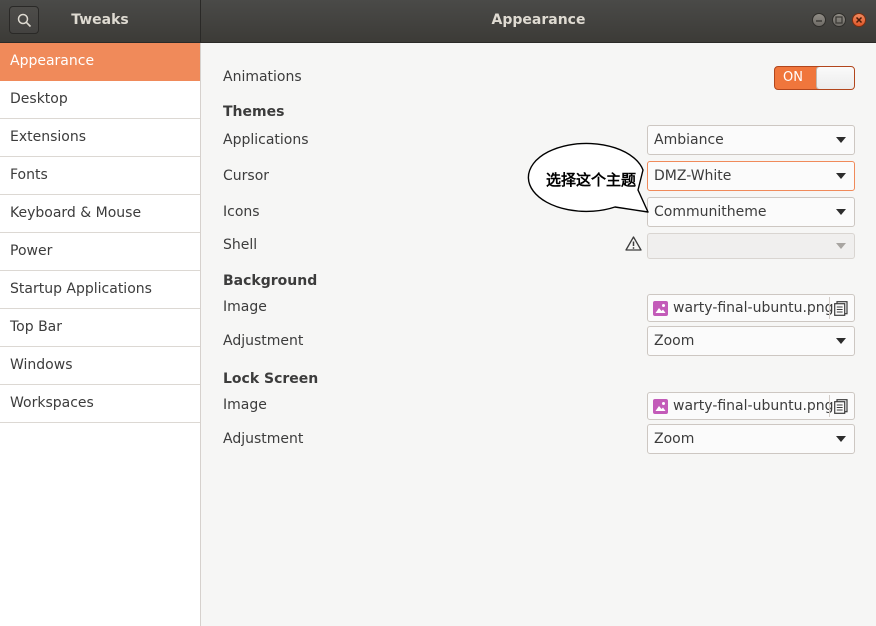 Image resolution: width=876 pixels, height=626 pixels. What do you see at coordinates (263, 341) in the screenshot?
I see `background-adjustment-label: Adjustment` at bounding box center [263, 341].